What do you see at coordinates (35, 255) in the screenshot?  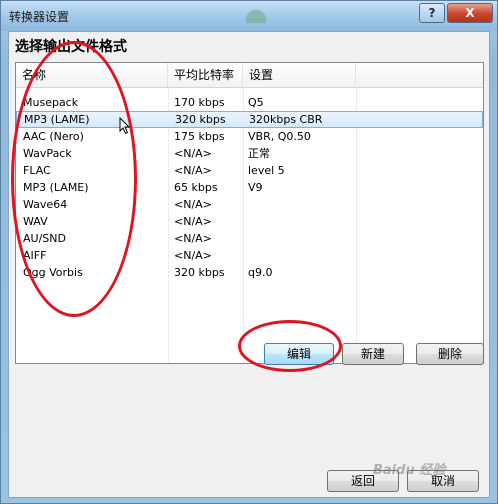 I see `format-name: AIFF` at bounding box center [35, 255].